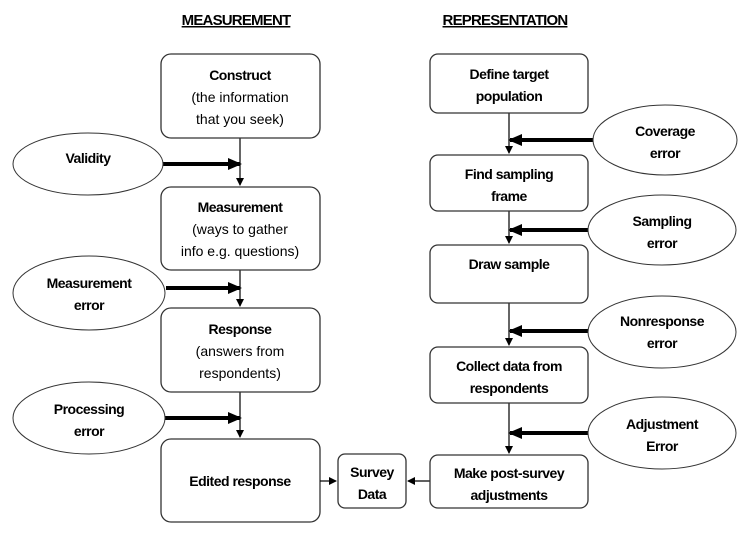 Image resolution: width=752 pixels, height=544 pixels. I want to click on box-edited-response: Edited response, so click(240, 480).